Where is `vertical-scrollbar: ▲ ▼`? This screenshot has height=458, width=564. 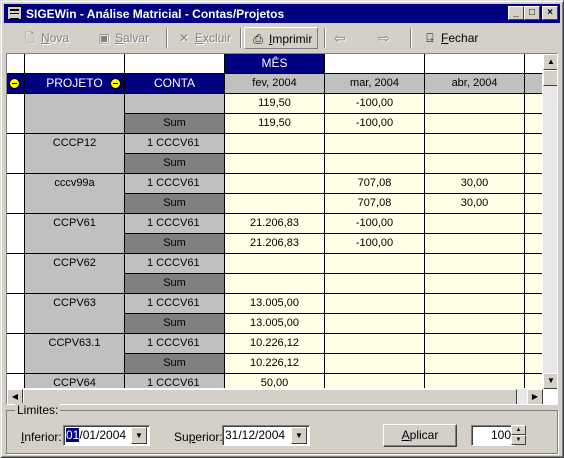 vertical-scrollbar: ▲ ▼ is located at coordinates (550, 221).